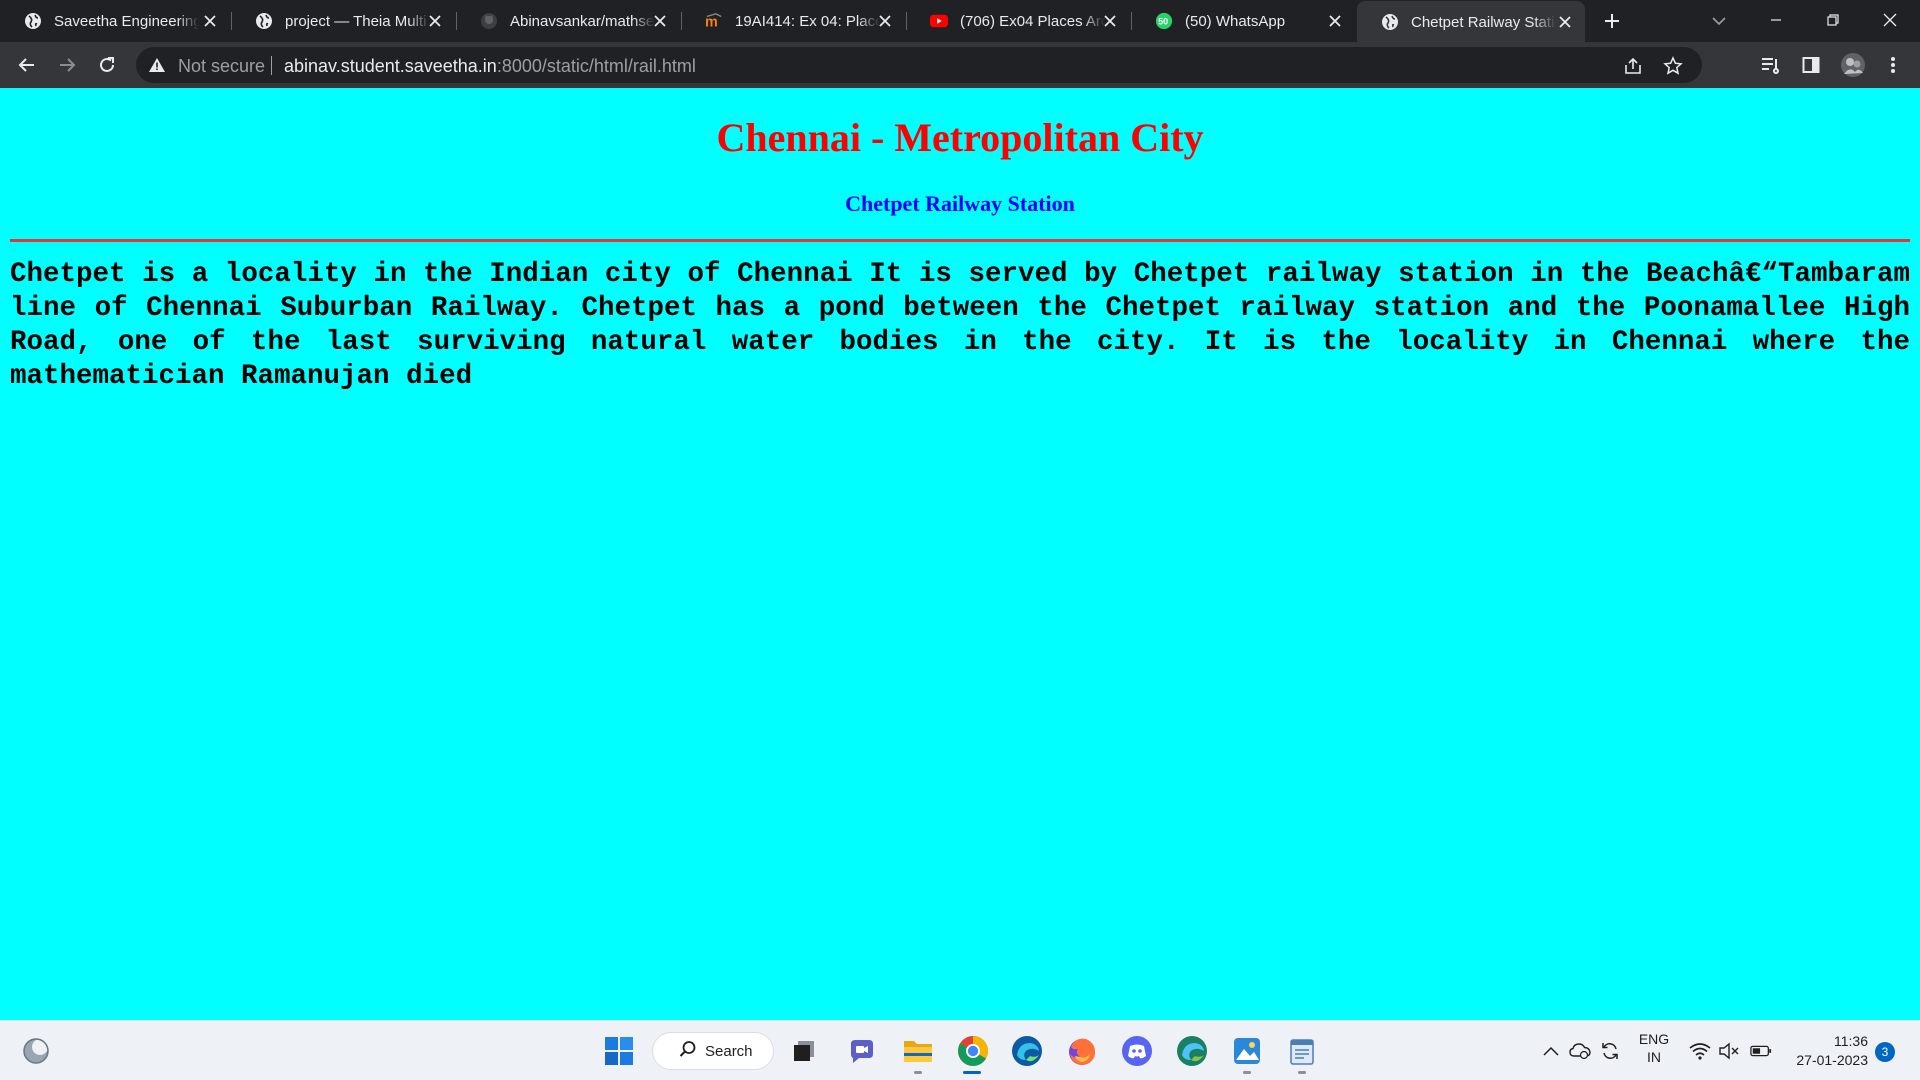 The image size is (1920, 1080). I want to click on tab-saveetha: Saveetha Engineering, so click(115, 21).